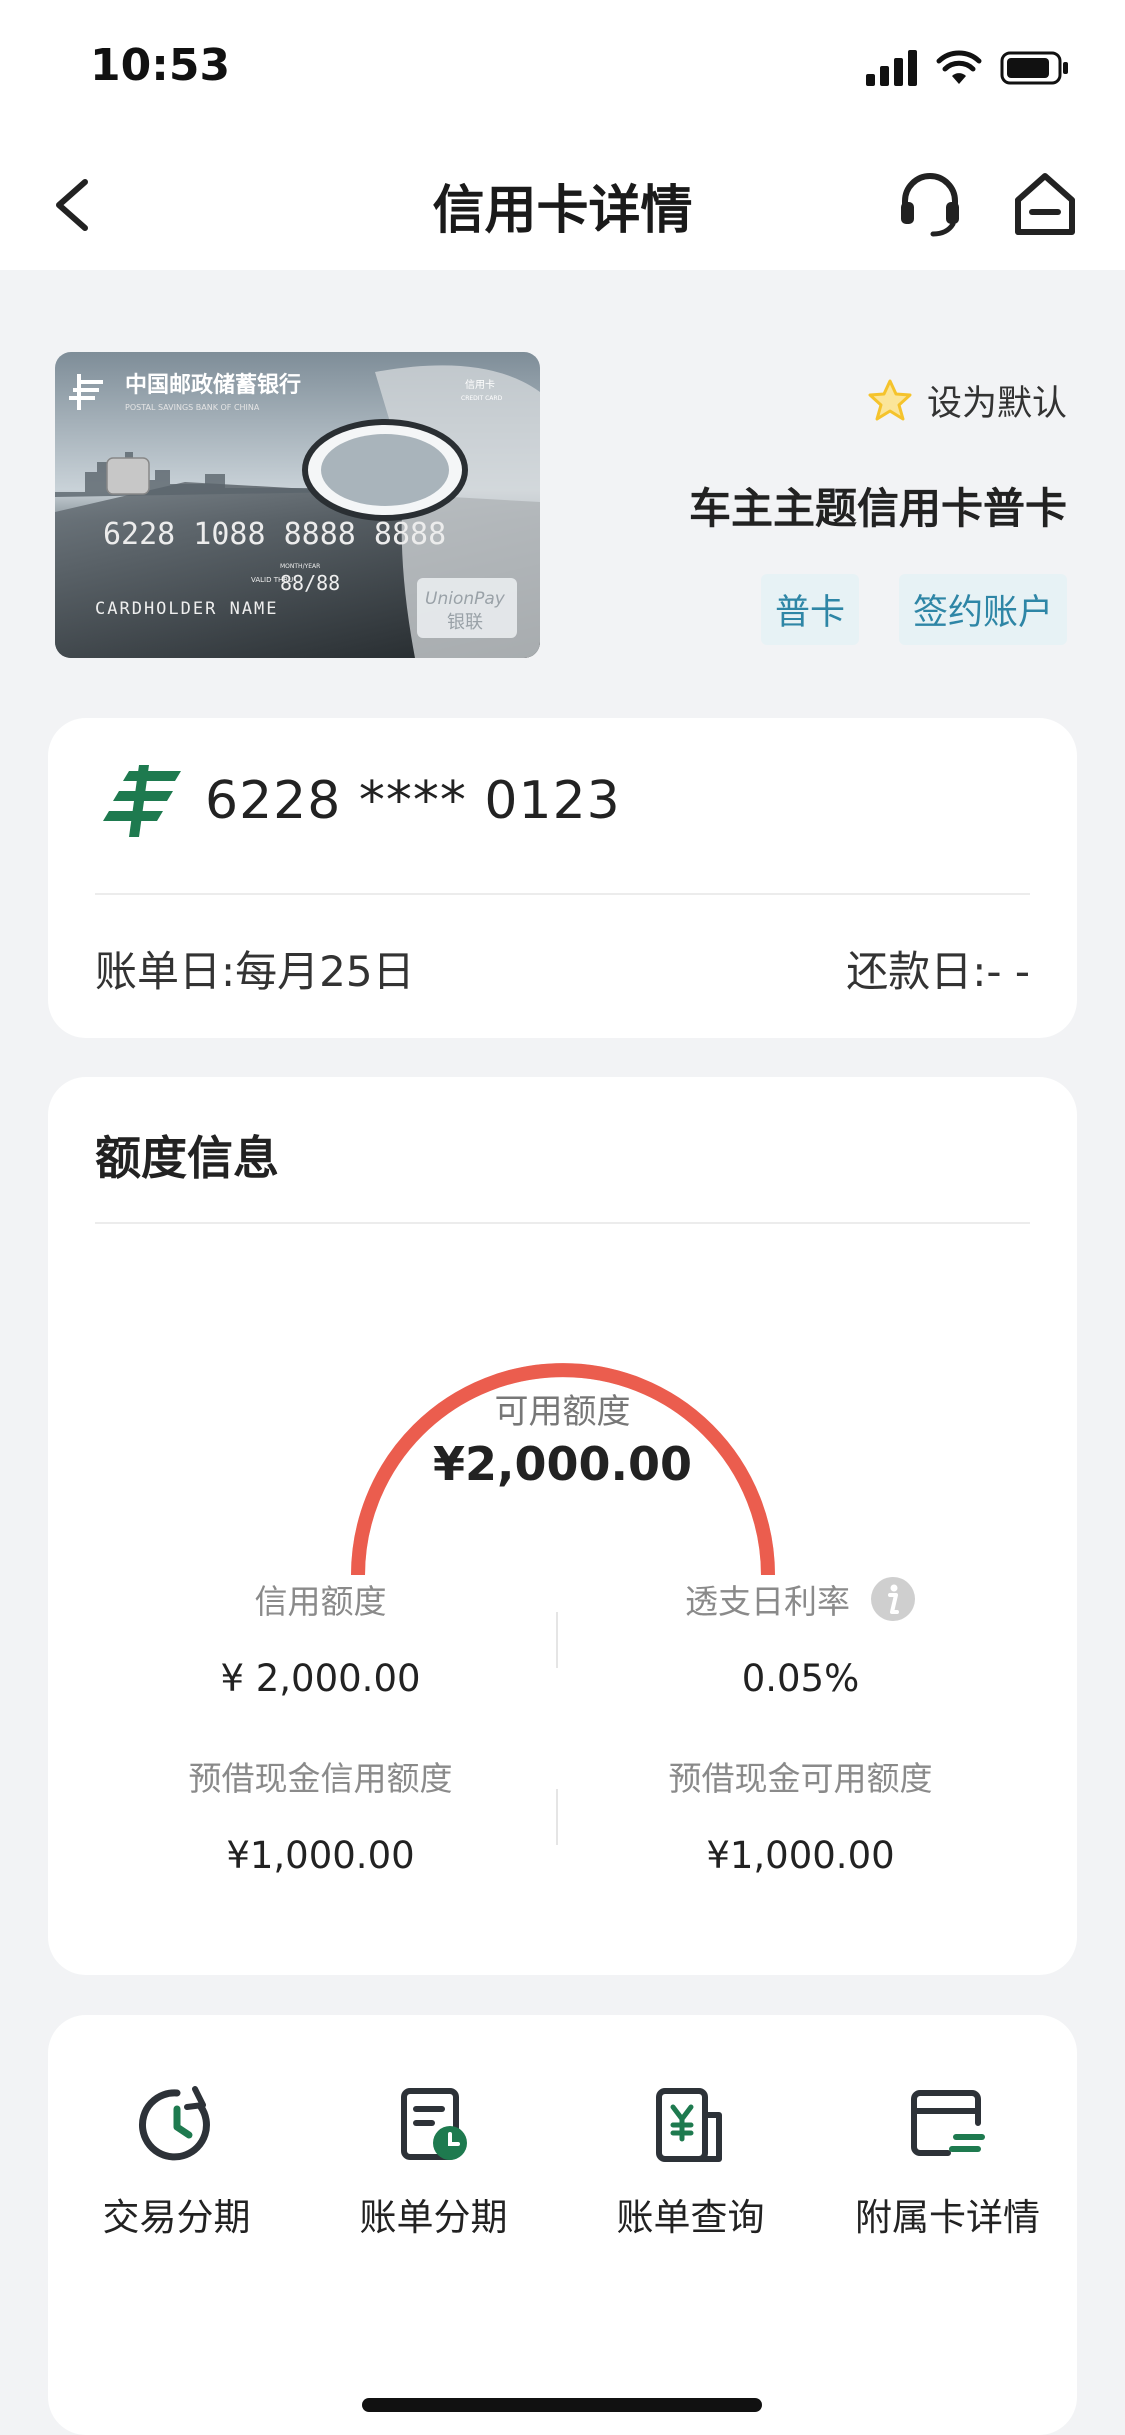 This screenshot has height=2435, width=1125. I want to click on battery-icon, so click(1034, 68).